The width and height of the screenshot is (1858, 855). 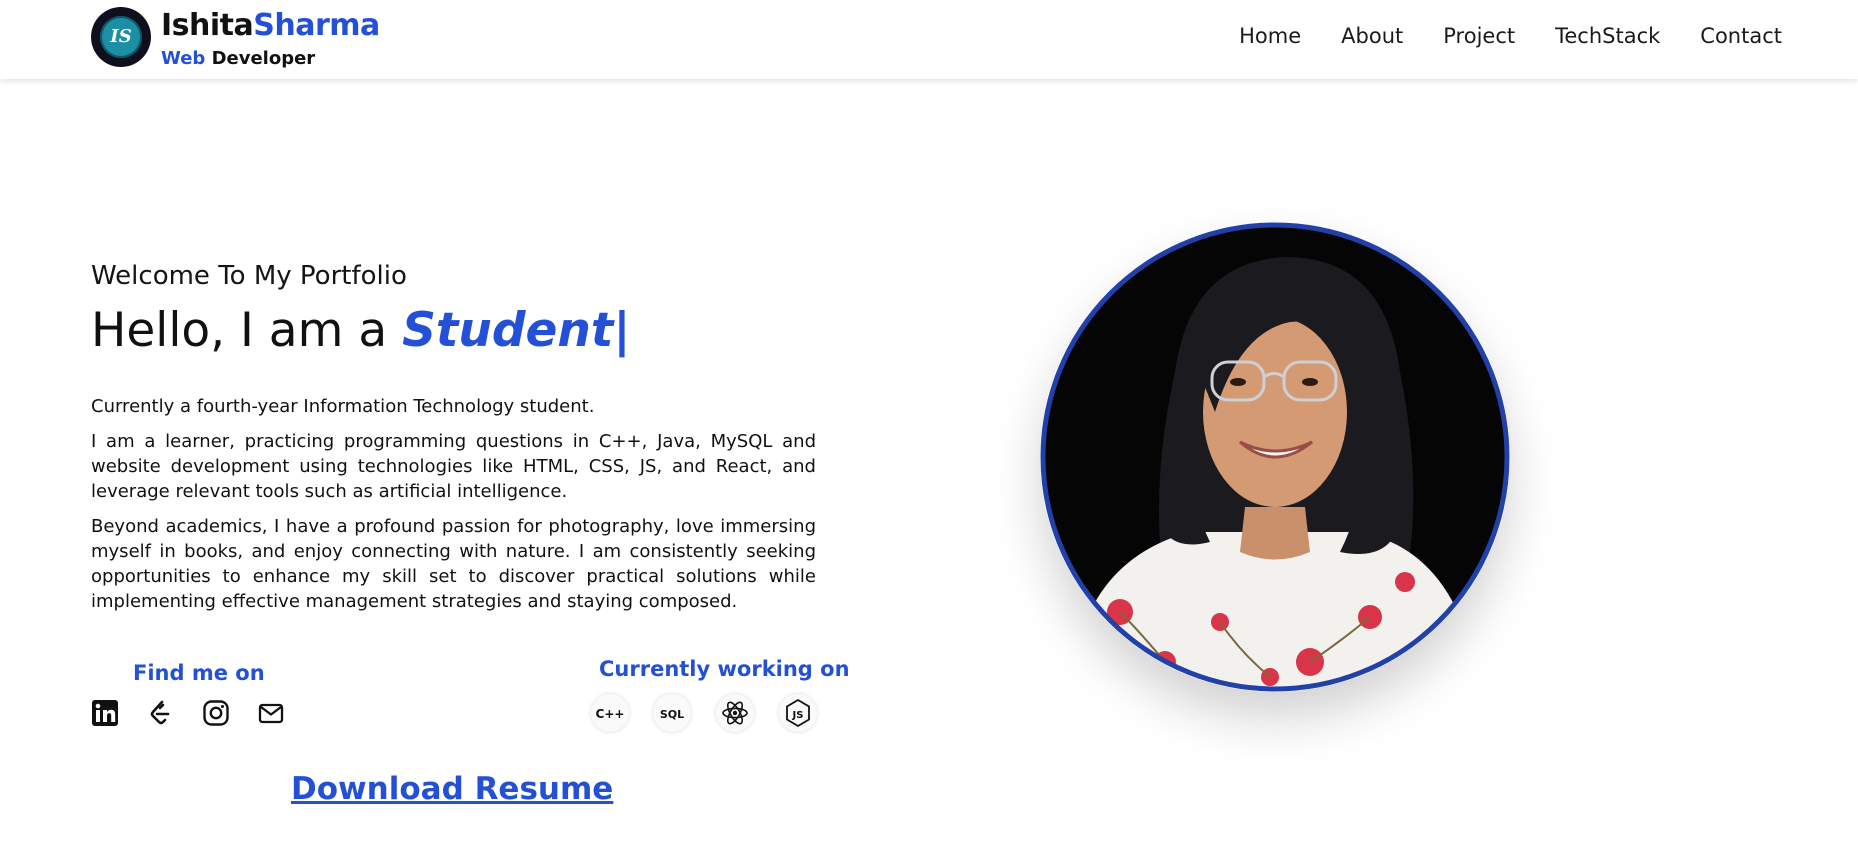 What do you see at coordinates (249, 276) in the screenshot?
I see `welcome-heading: Welcome To My Portfolio` at bounding box center [249, 276].